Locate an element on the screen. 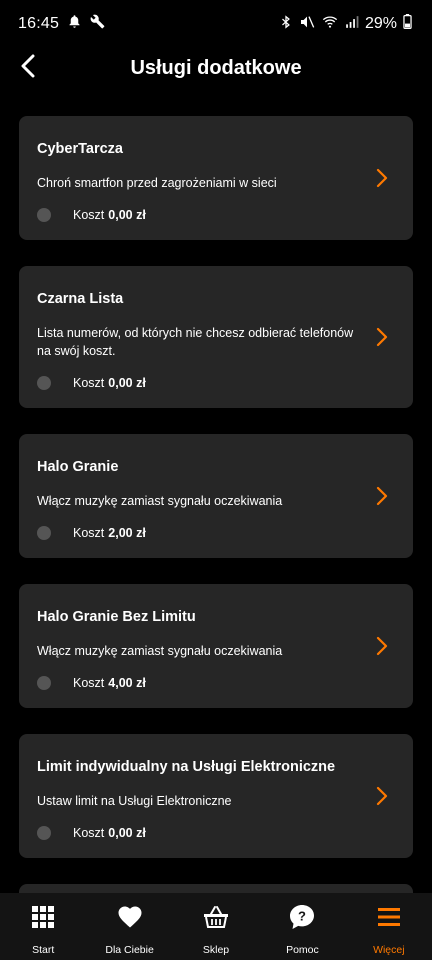 This screenshot has height=960, width=432. service-card-partial is located at coordinates (216, 888).